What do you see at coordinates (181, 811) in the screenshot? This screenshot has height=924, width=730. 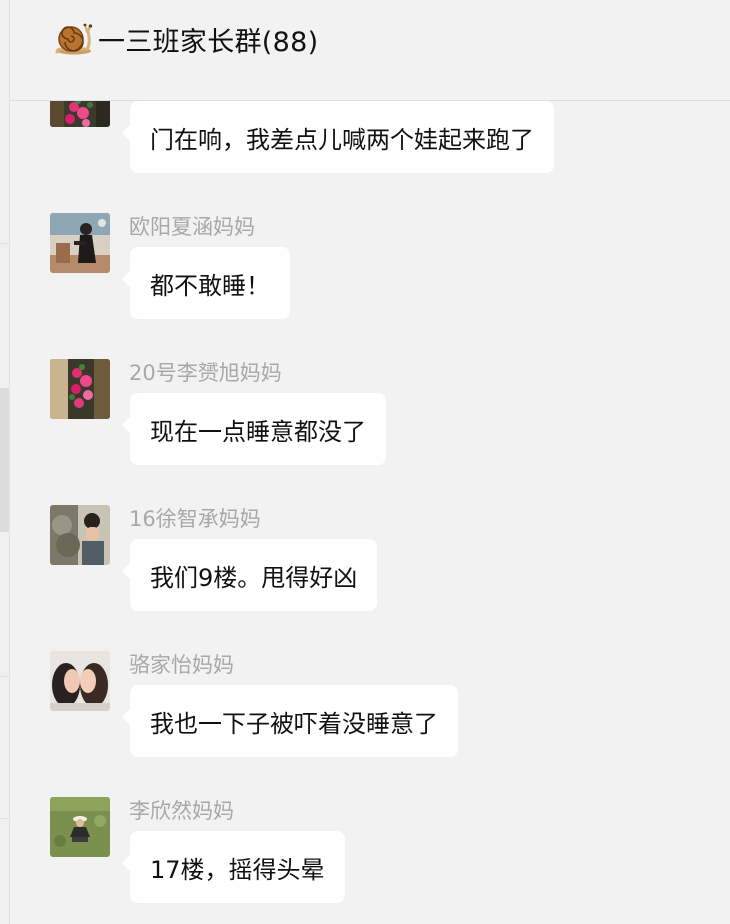 I see `sender-name: 李欣然妈妈` at bounding box center [181, 811].